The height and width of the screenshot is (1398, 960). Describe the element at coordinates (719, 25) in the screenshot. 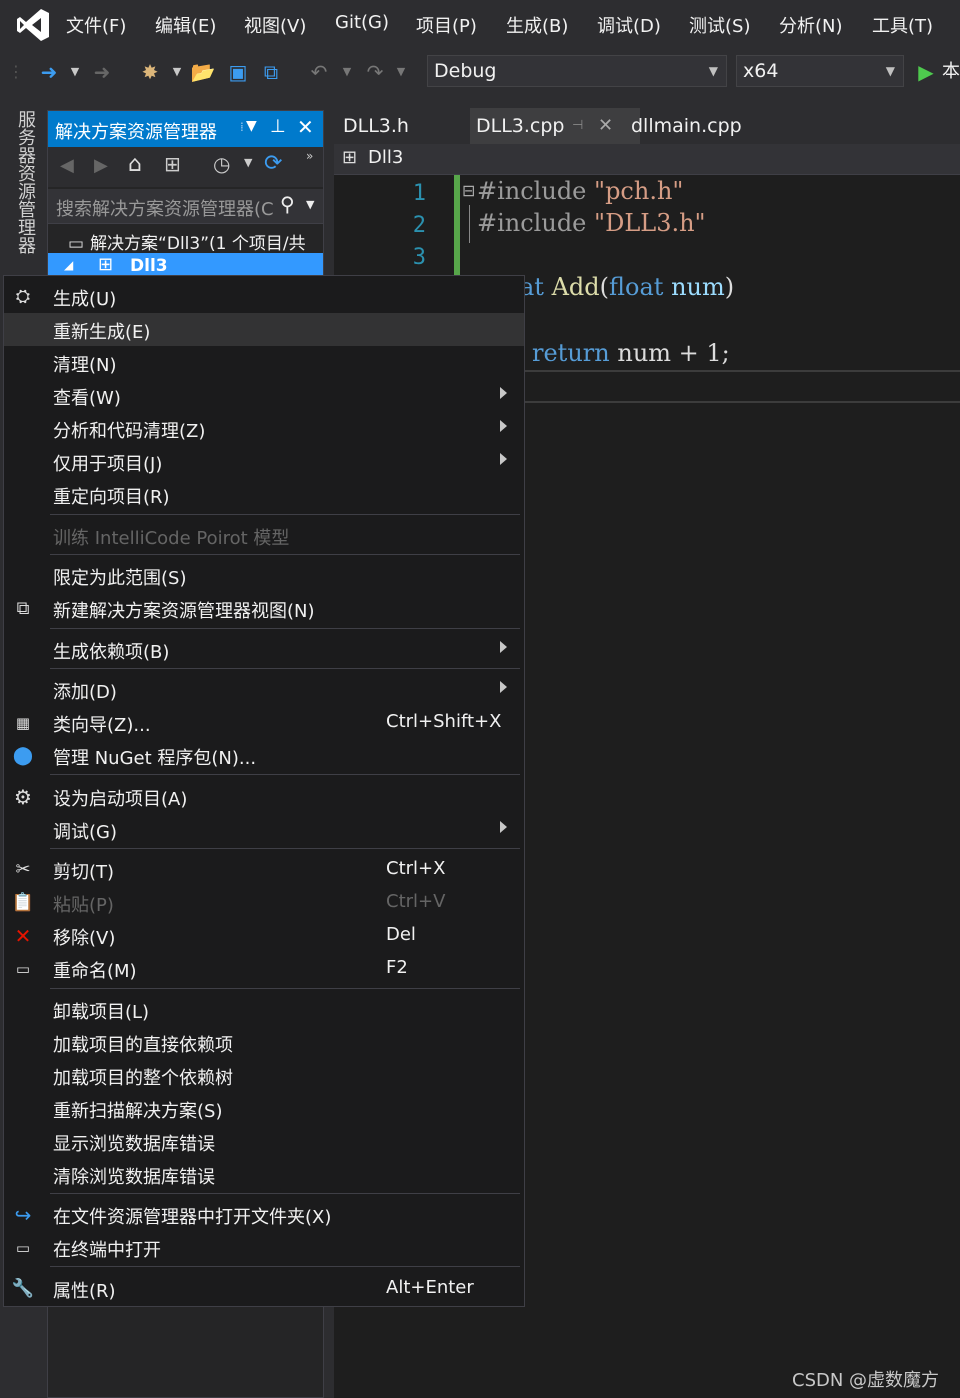

I see `menu-test: 测试(S)` at that location.